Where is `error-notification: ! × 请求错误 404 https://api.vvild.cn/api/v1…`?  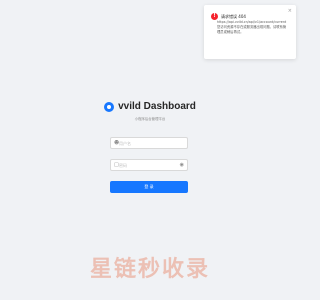 error-notification: ! × 请求错误 404 https://api.vvild.cn/api/v1… is located at coordinates (250, 32).